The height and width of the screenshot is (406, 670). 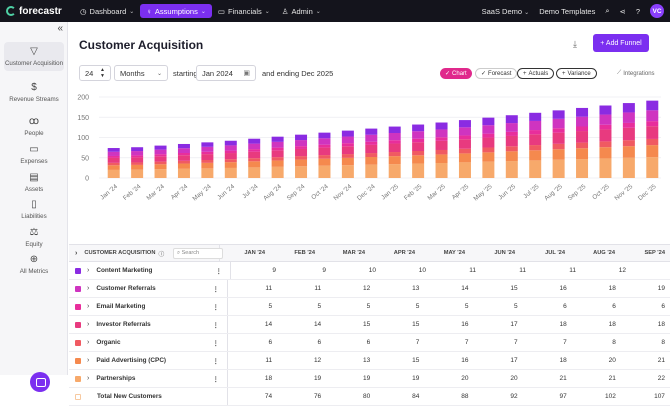 What do you see at coordinates (34, 264) in the screenshot?
I see `sidebar-item-all-metrics: ⊕ All Metrics` at bounding box center [34, 264].